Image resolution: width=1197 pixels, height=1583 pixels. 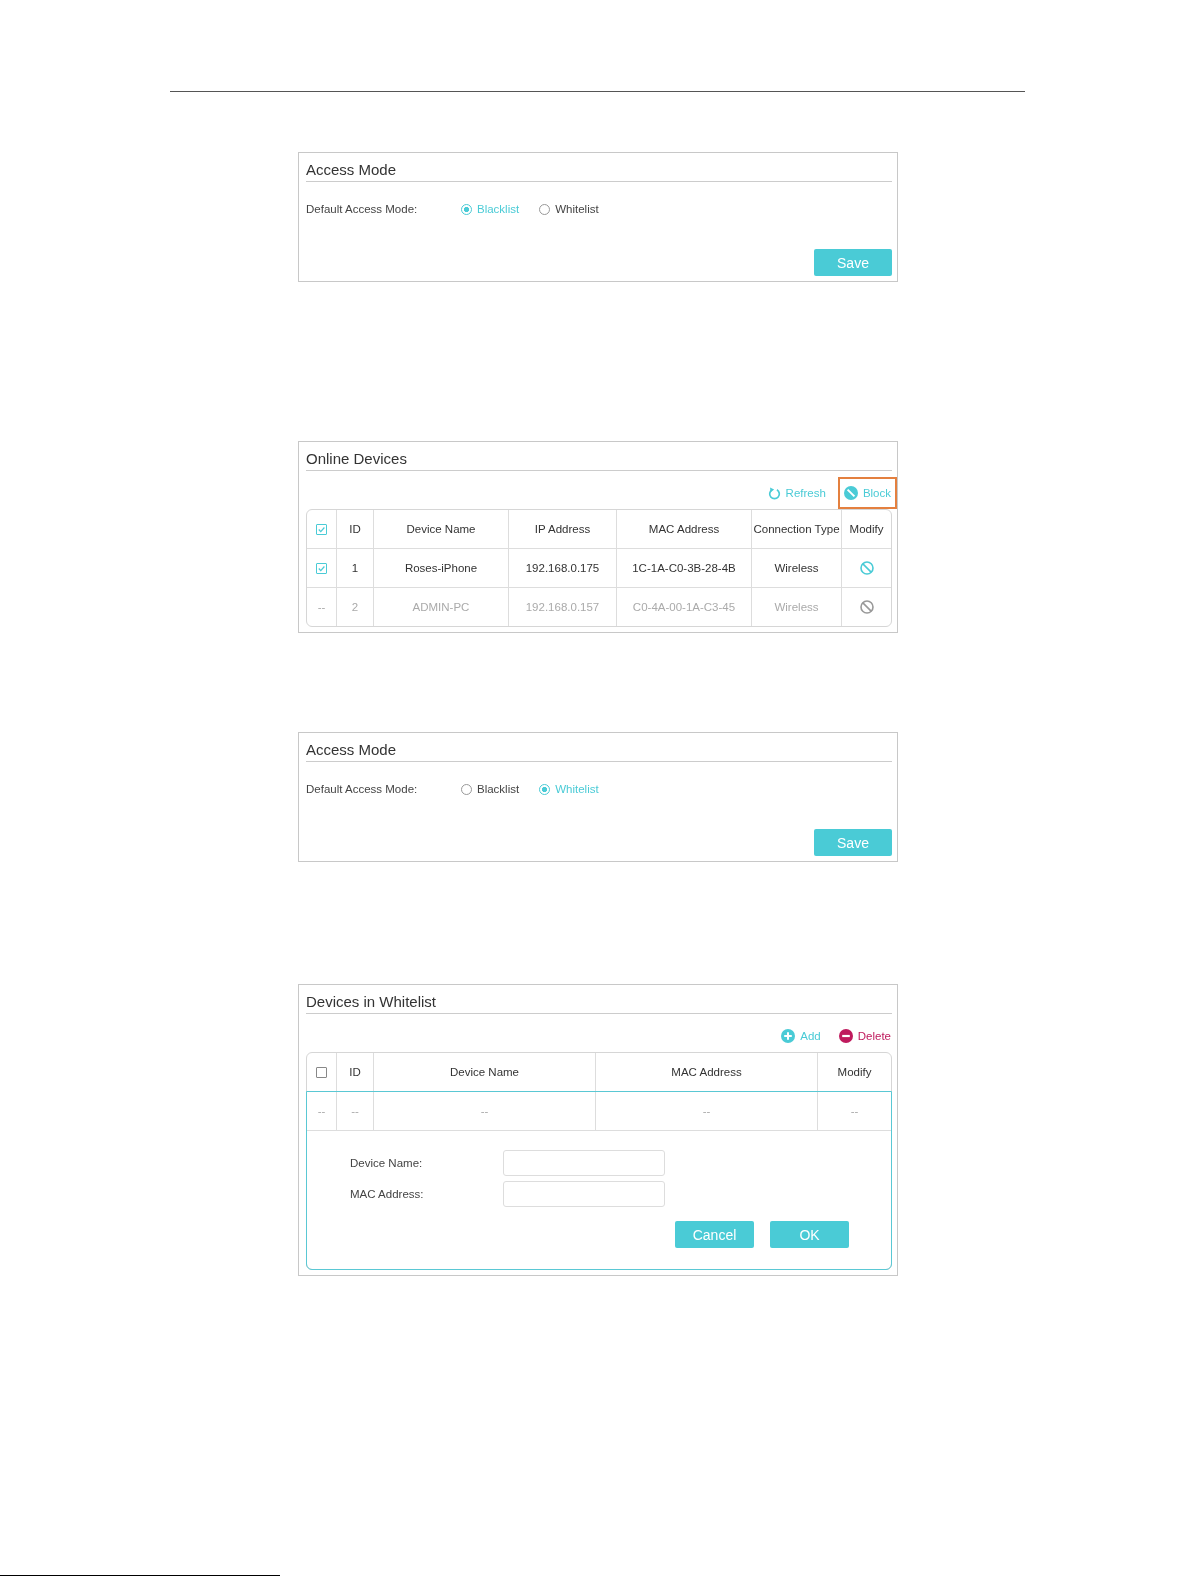 What do you see at coordinates (684, 607) in the screenshot?
I see `table-cell: C0-4A-00-1A-C3-45` at bounding box center [684, 607].